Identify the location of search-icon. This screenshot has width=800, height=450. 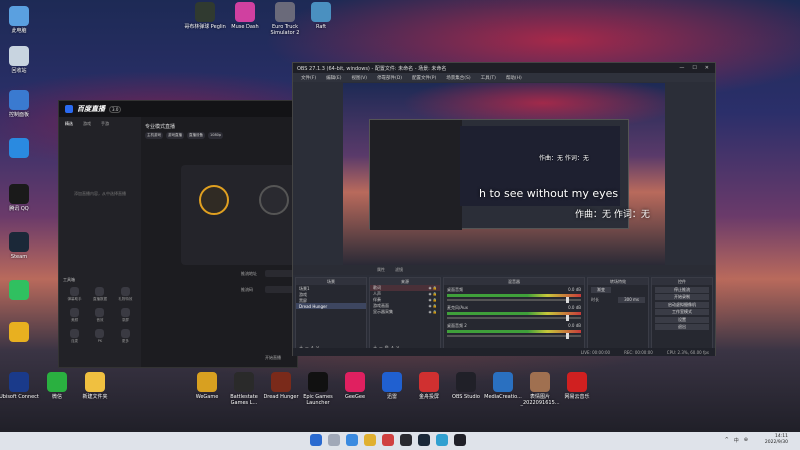
(334, 440).